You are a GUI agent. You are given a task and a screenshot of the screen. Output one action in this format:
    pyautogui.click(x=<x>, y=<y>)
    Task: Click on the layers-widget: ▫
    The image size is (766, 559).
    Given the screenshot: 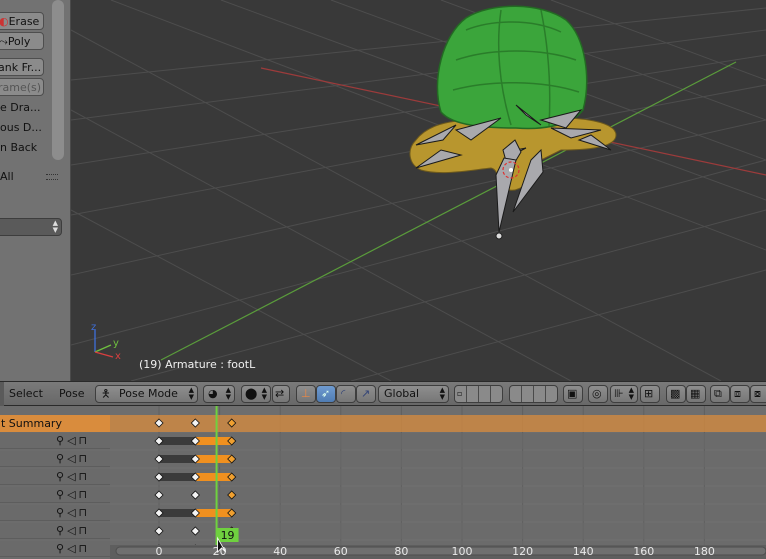 What is the action you would take?
    pyautogui.click(x=478, y=394)
    